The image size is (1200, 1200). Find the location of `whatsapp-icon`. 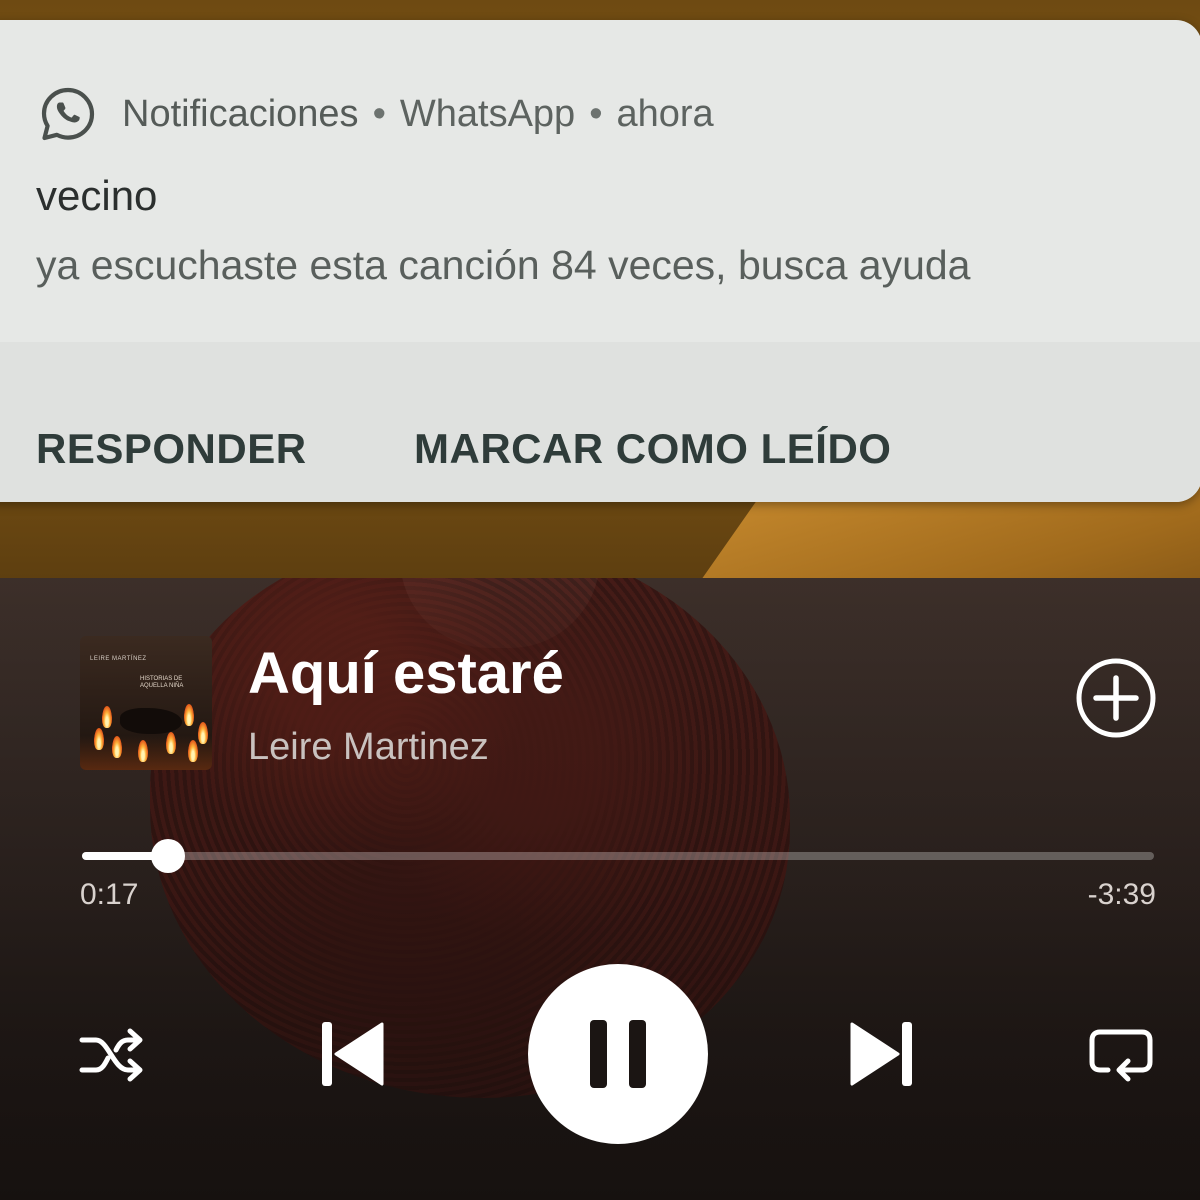

whatsapp-icon is located at coordinates (68, 114).